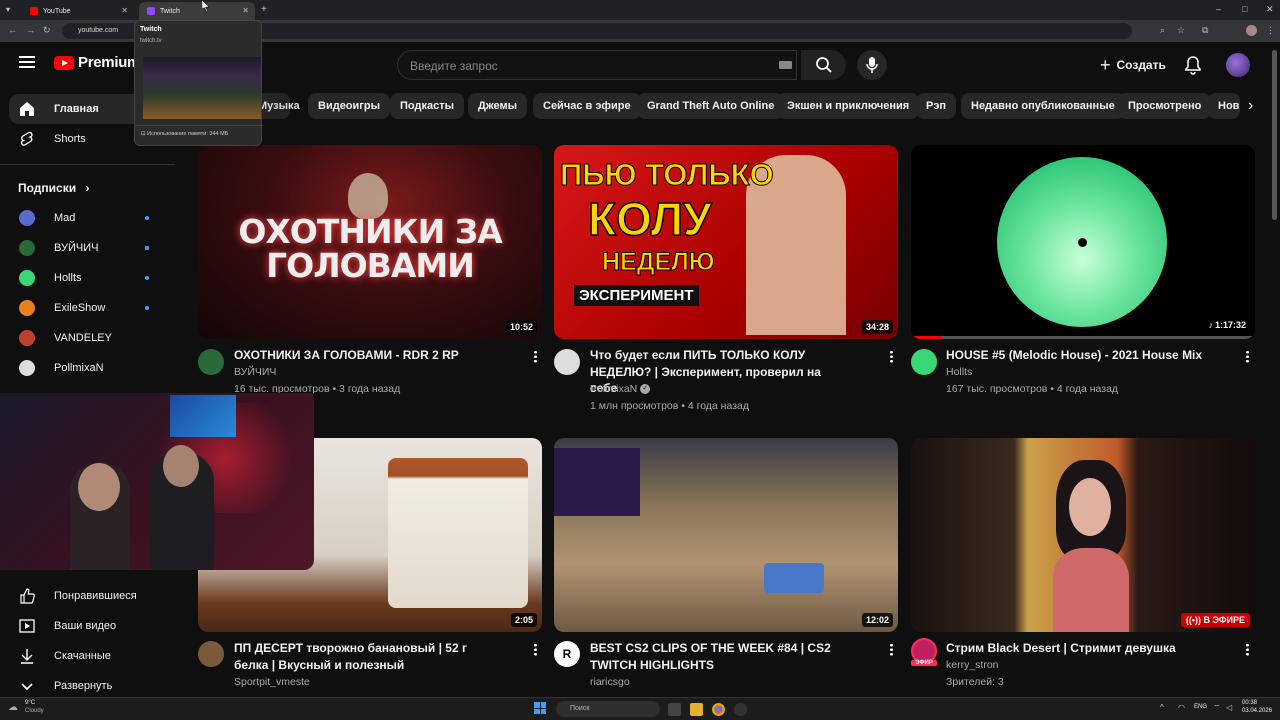  What do you see at coordinates (87, 626) in the screenshot?
I see `sidebar-item-your-videos: Ваши видео` at bounding box center [87, 626].